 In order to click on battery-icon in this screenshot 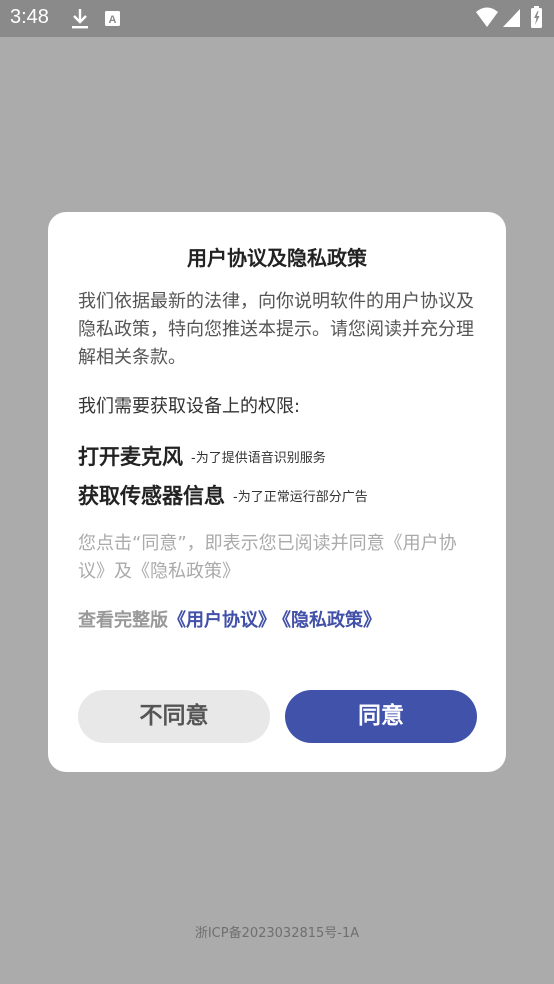, I will do `click(536, 17)`.